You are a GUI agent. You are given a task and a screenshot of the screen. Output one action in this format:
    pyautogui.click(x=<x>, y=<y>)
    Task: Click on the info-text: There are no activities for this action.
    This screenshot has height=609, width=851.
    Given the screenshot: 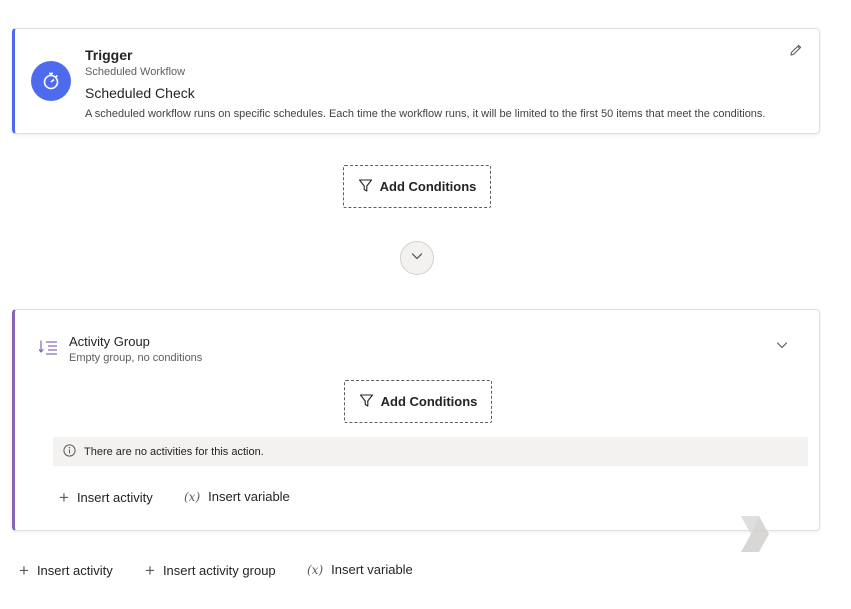 What is the action you would take?
    pyautogui.click(x=174, y=451)
    